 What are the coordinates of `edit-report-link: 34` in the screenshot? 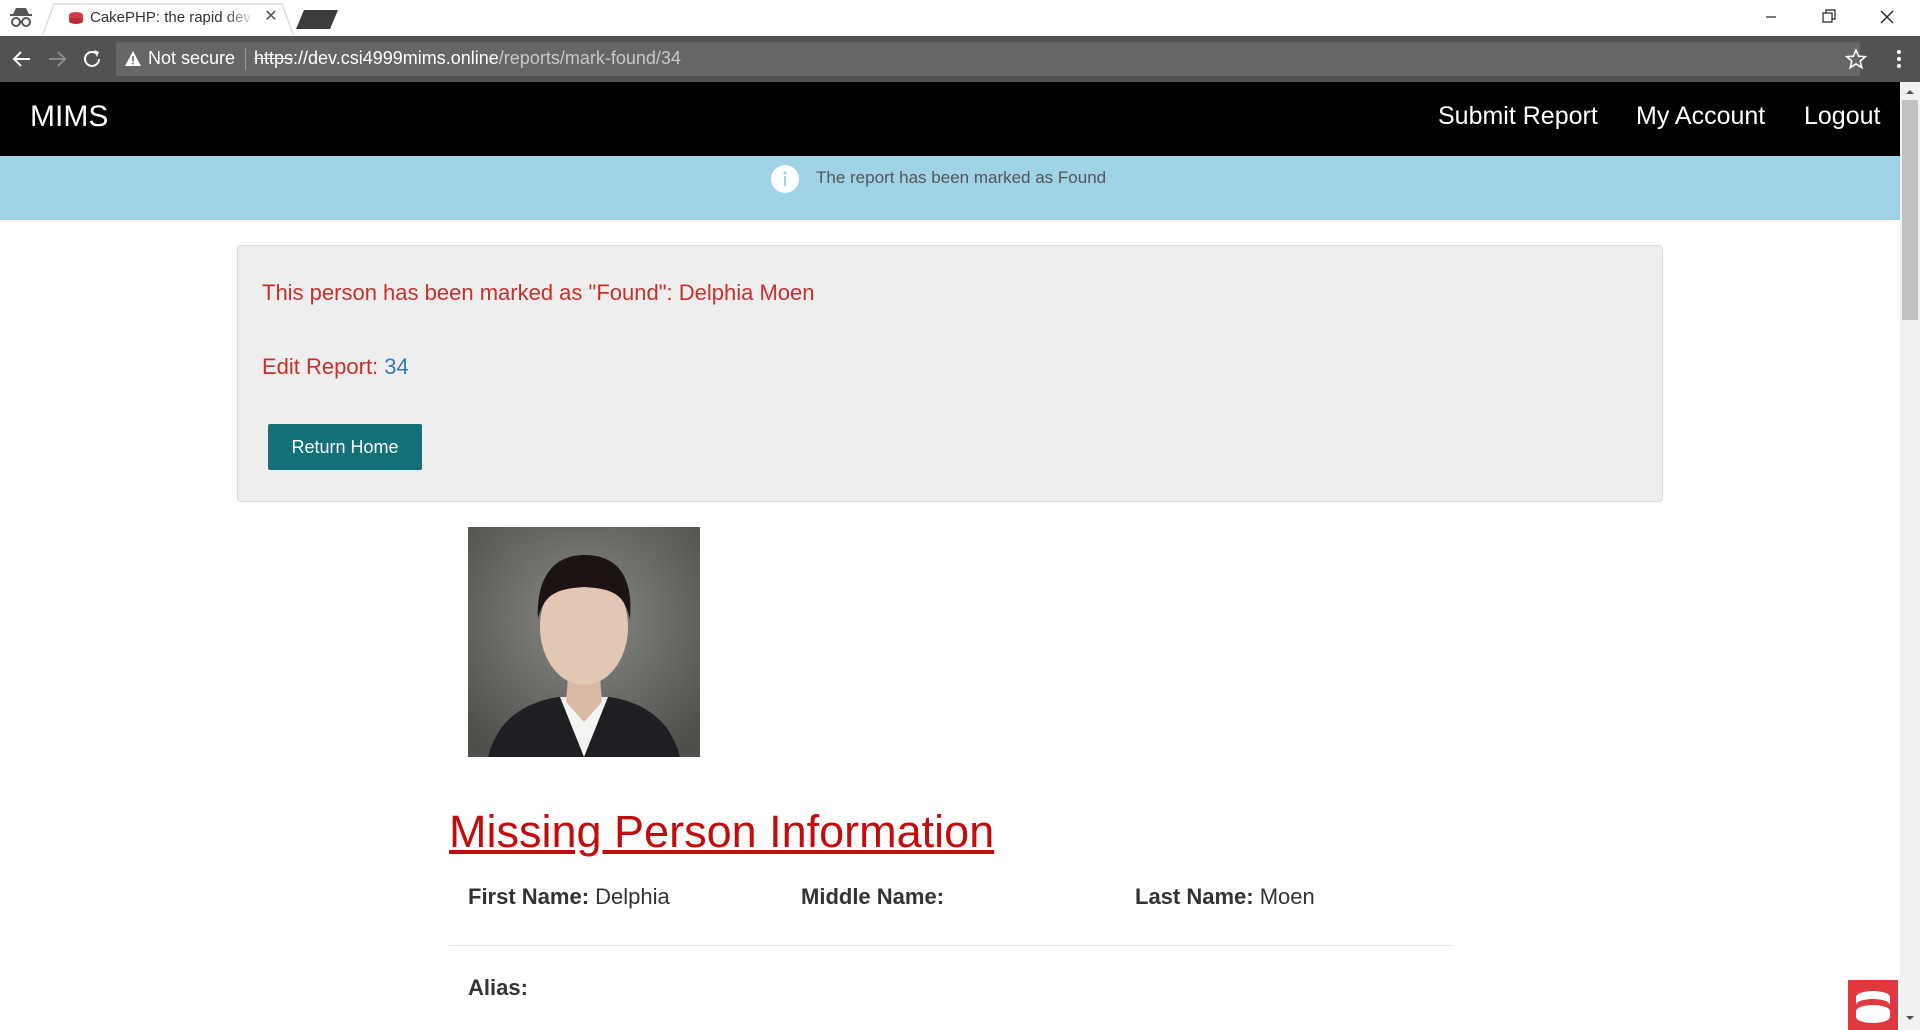 It's located at (396, 366).